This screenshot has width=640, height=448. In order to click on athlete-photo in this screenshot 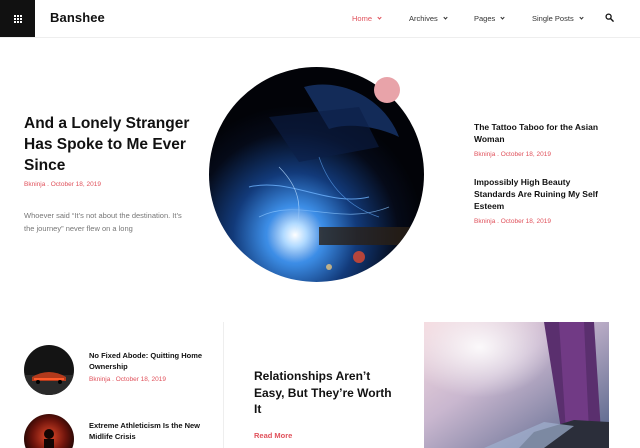, I will do `click(49, 431)`.